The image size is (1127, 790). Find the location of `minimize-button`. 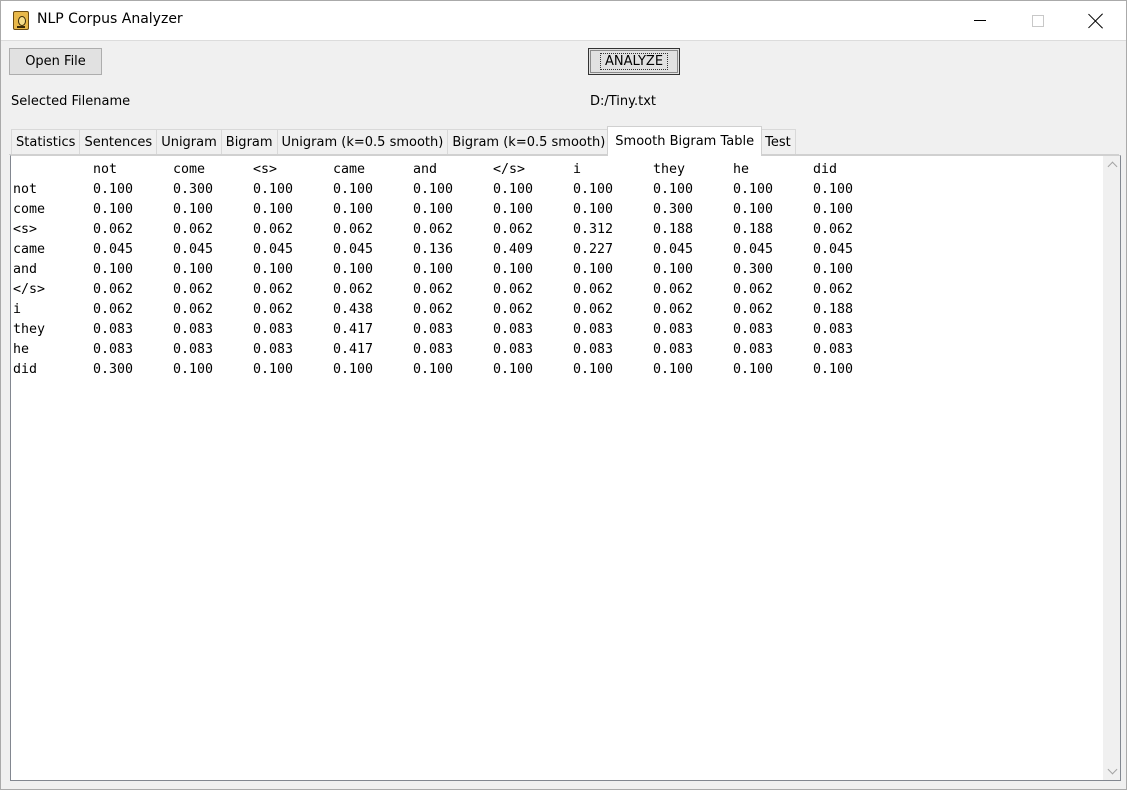

minimize-button is located at coordinates (980, 20).